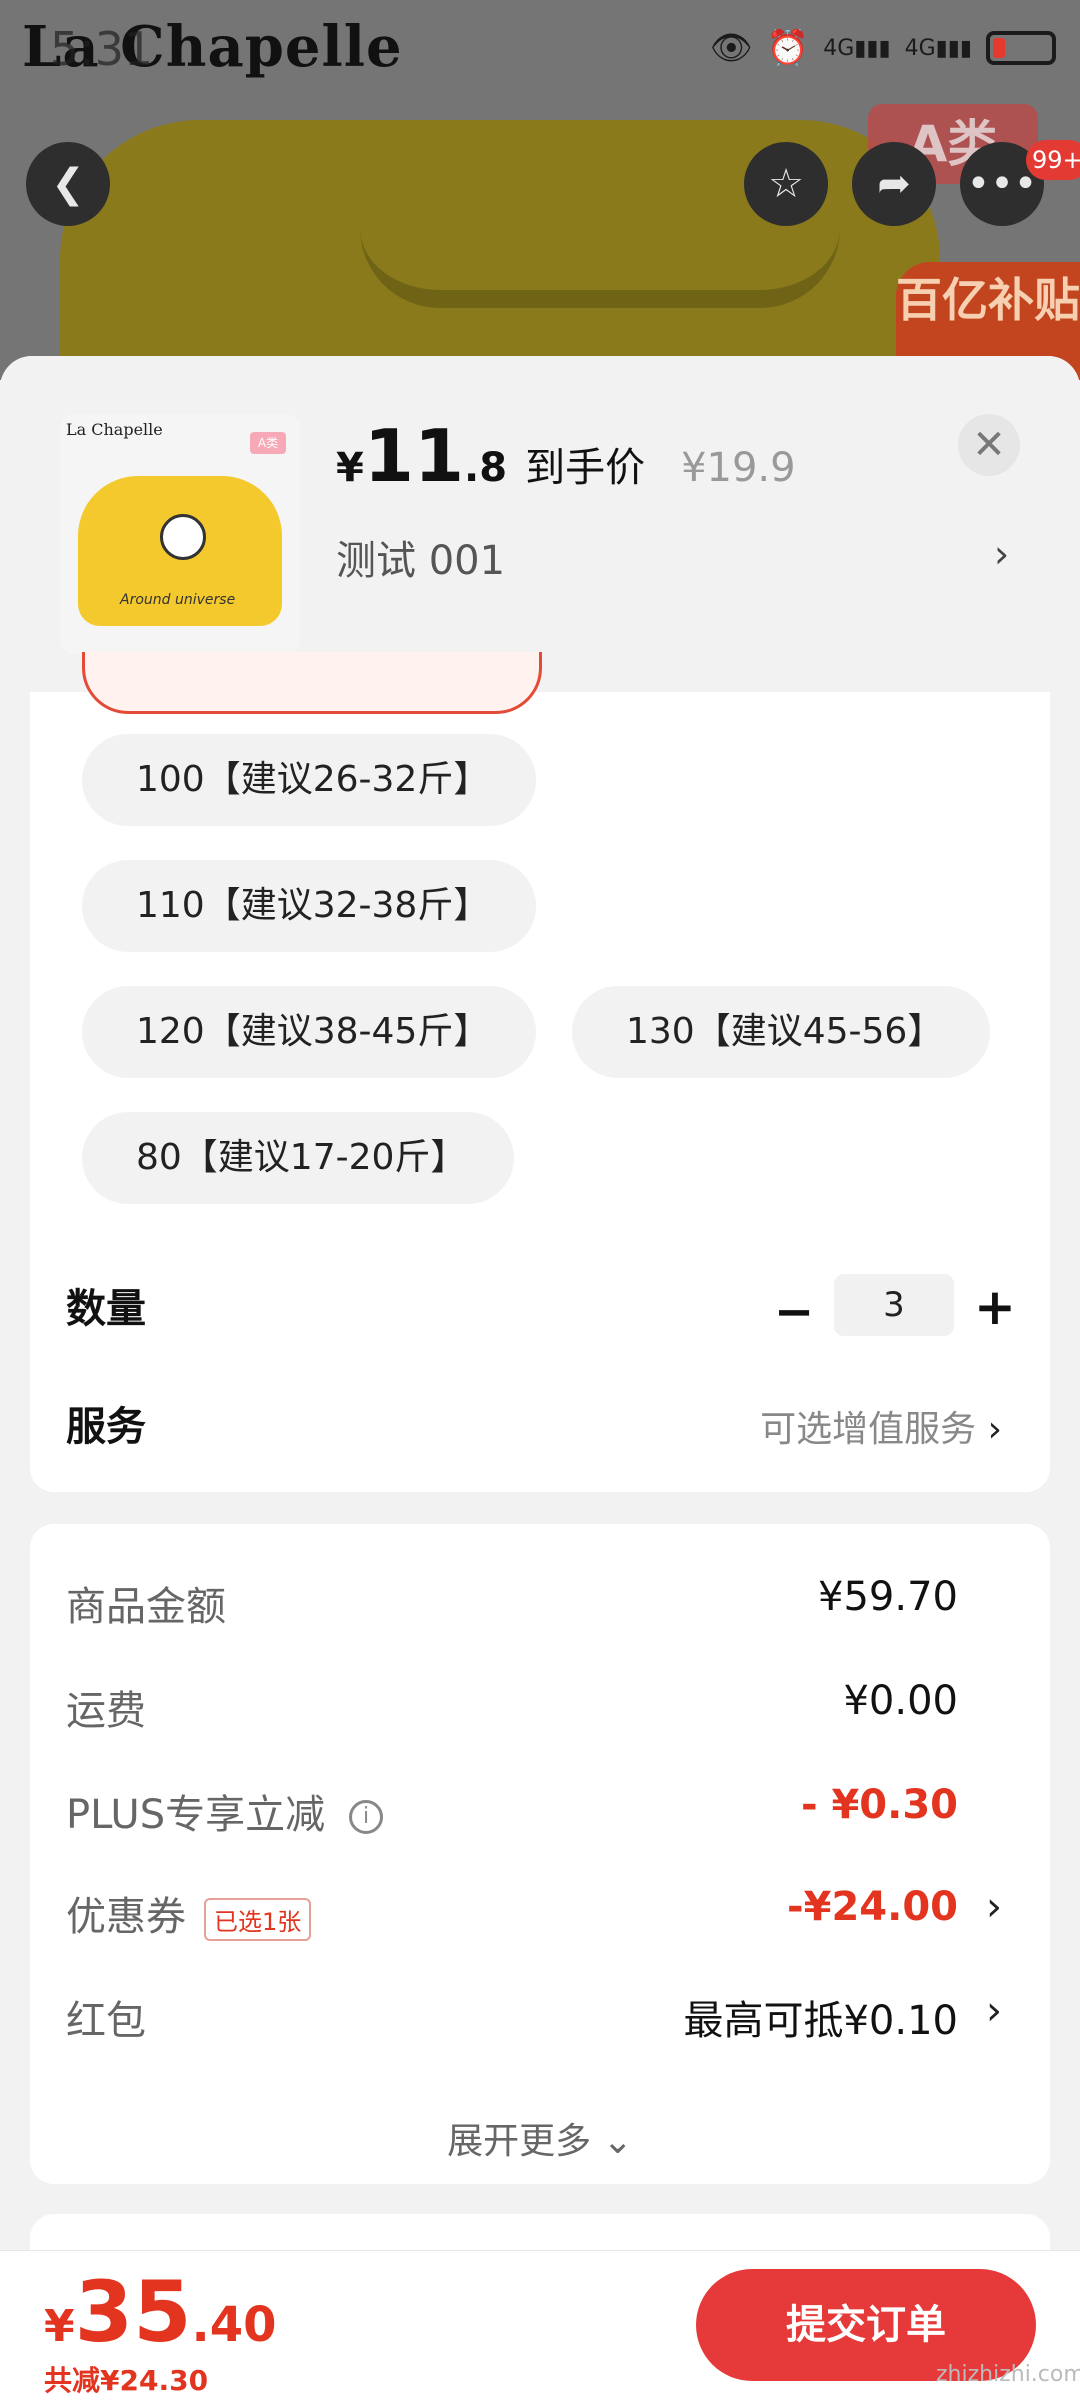 The width and height of the screenshot is (1080, 2400). What do you see at coordinates (1021, 48) in the screenshot?
I see `battery-icon` at bounding box center [1021, 48].